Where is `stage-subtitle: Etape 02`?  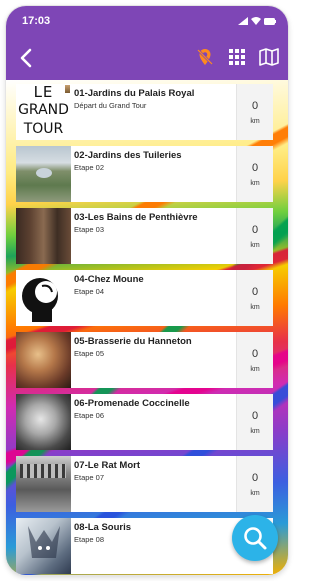 stage-subtitle: Etape 02 is located at coordinates (89, 167).